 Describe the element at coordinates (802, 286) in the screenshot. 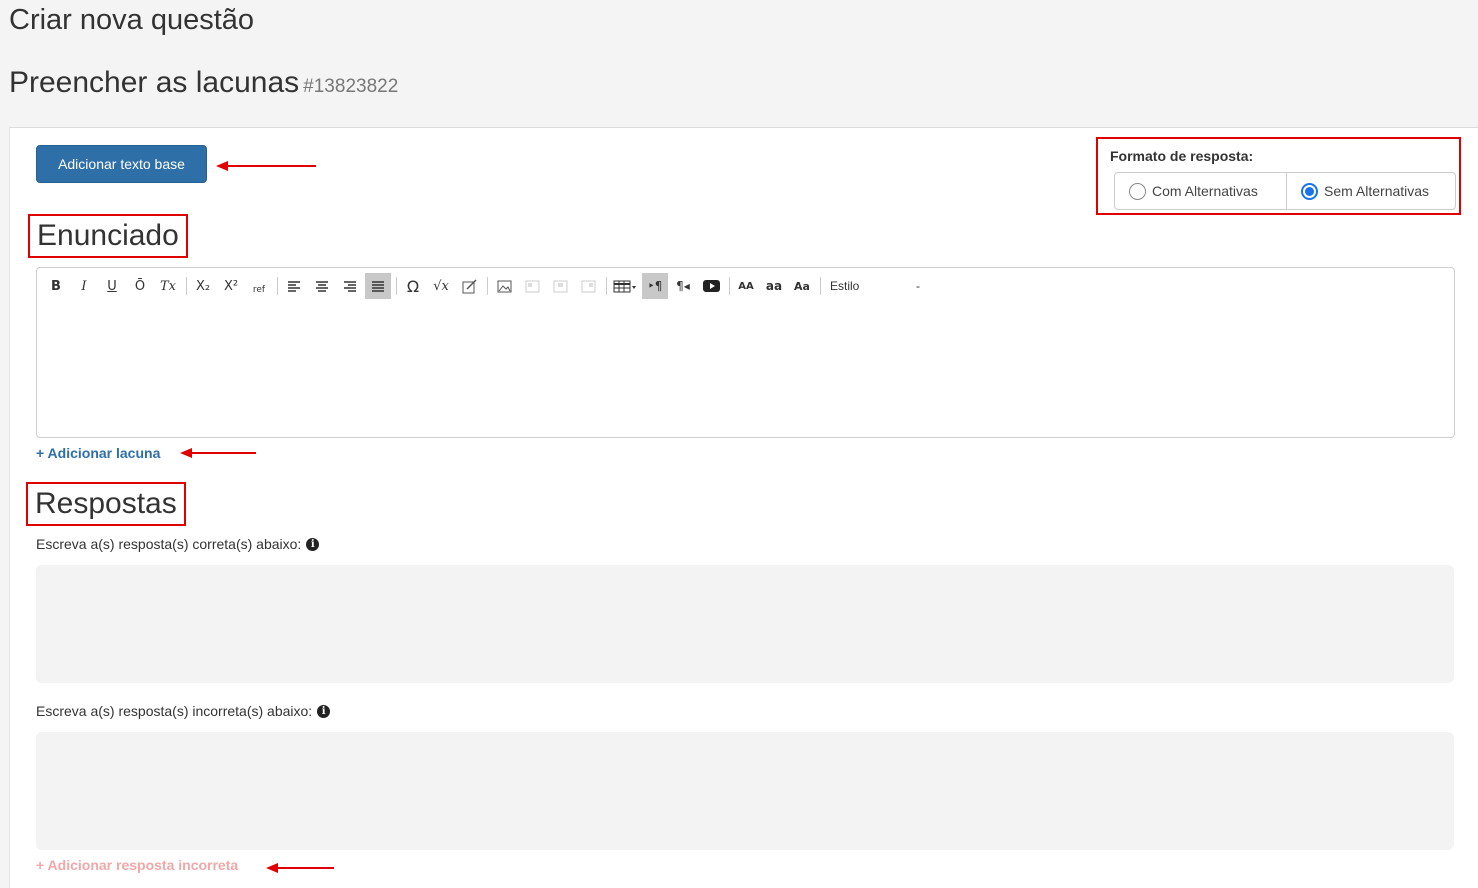

I see `capitalize-icon: Aa` at that location.